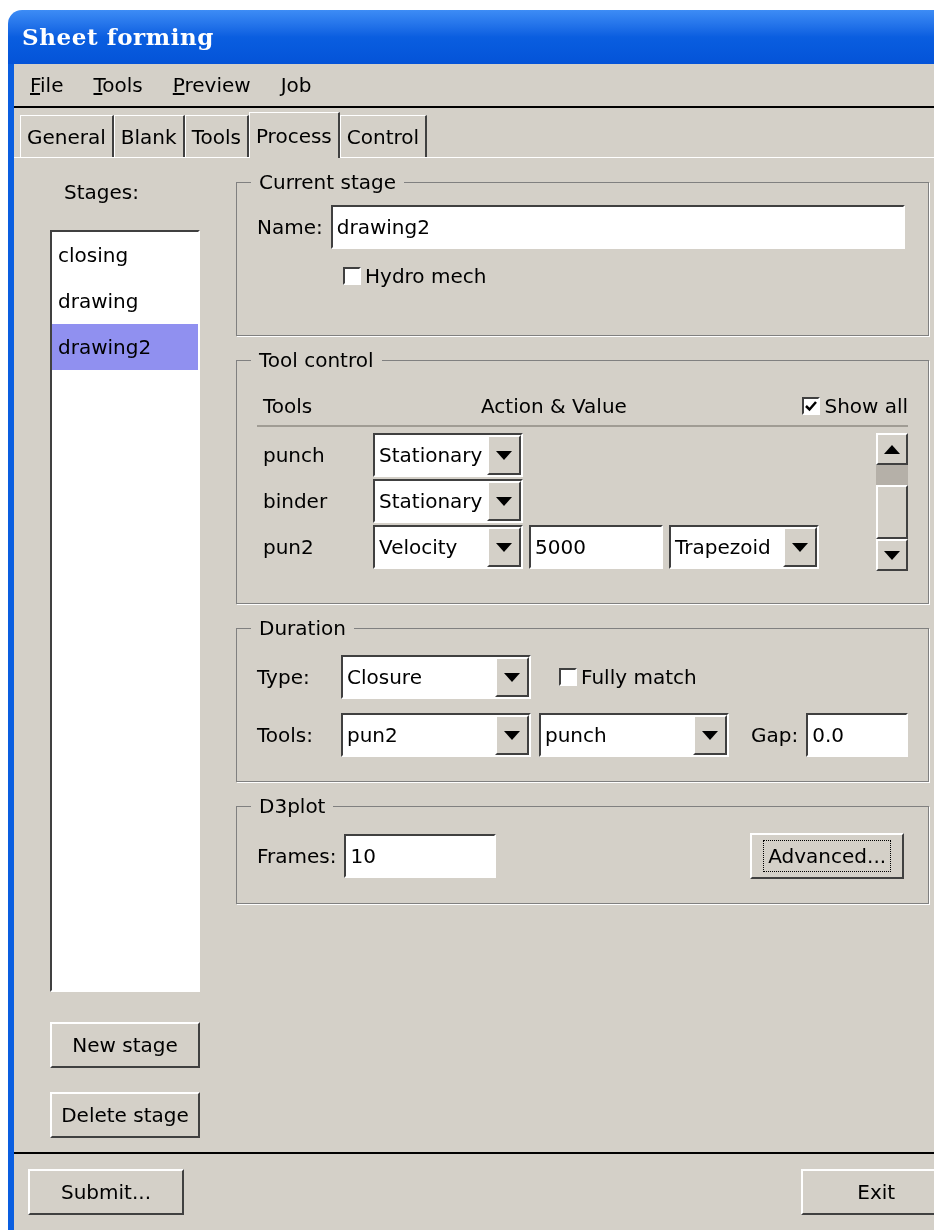  What do you see at coordinates (639, 677) in the screenshot?
I see `checkbox-label: Fully match` at bounding box center [639, 677].